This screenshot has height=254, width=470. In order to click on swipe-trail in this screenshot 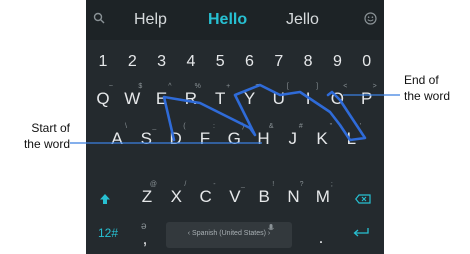, I will do `click(264, 112)`.